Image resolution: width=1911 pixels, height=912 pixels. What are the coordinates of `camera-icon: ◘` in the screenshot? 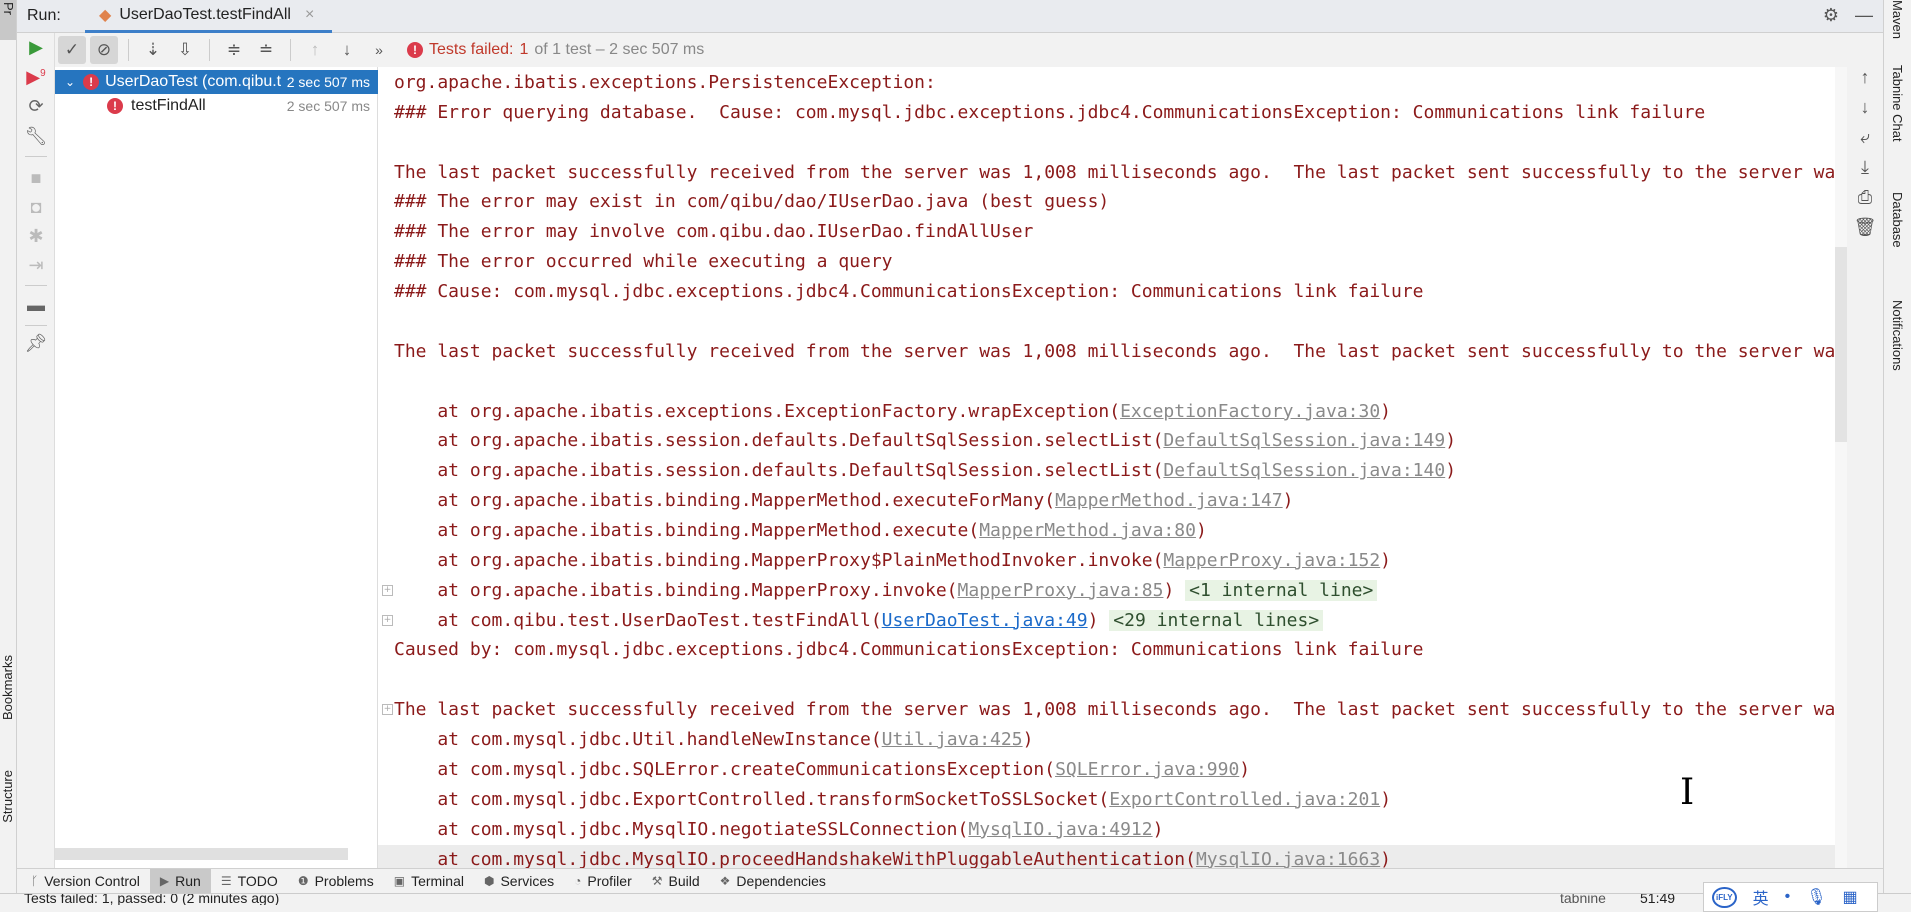 It's located at (36, 207).